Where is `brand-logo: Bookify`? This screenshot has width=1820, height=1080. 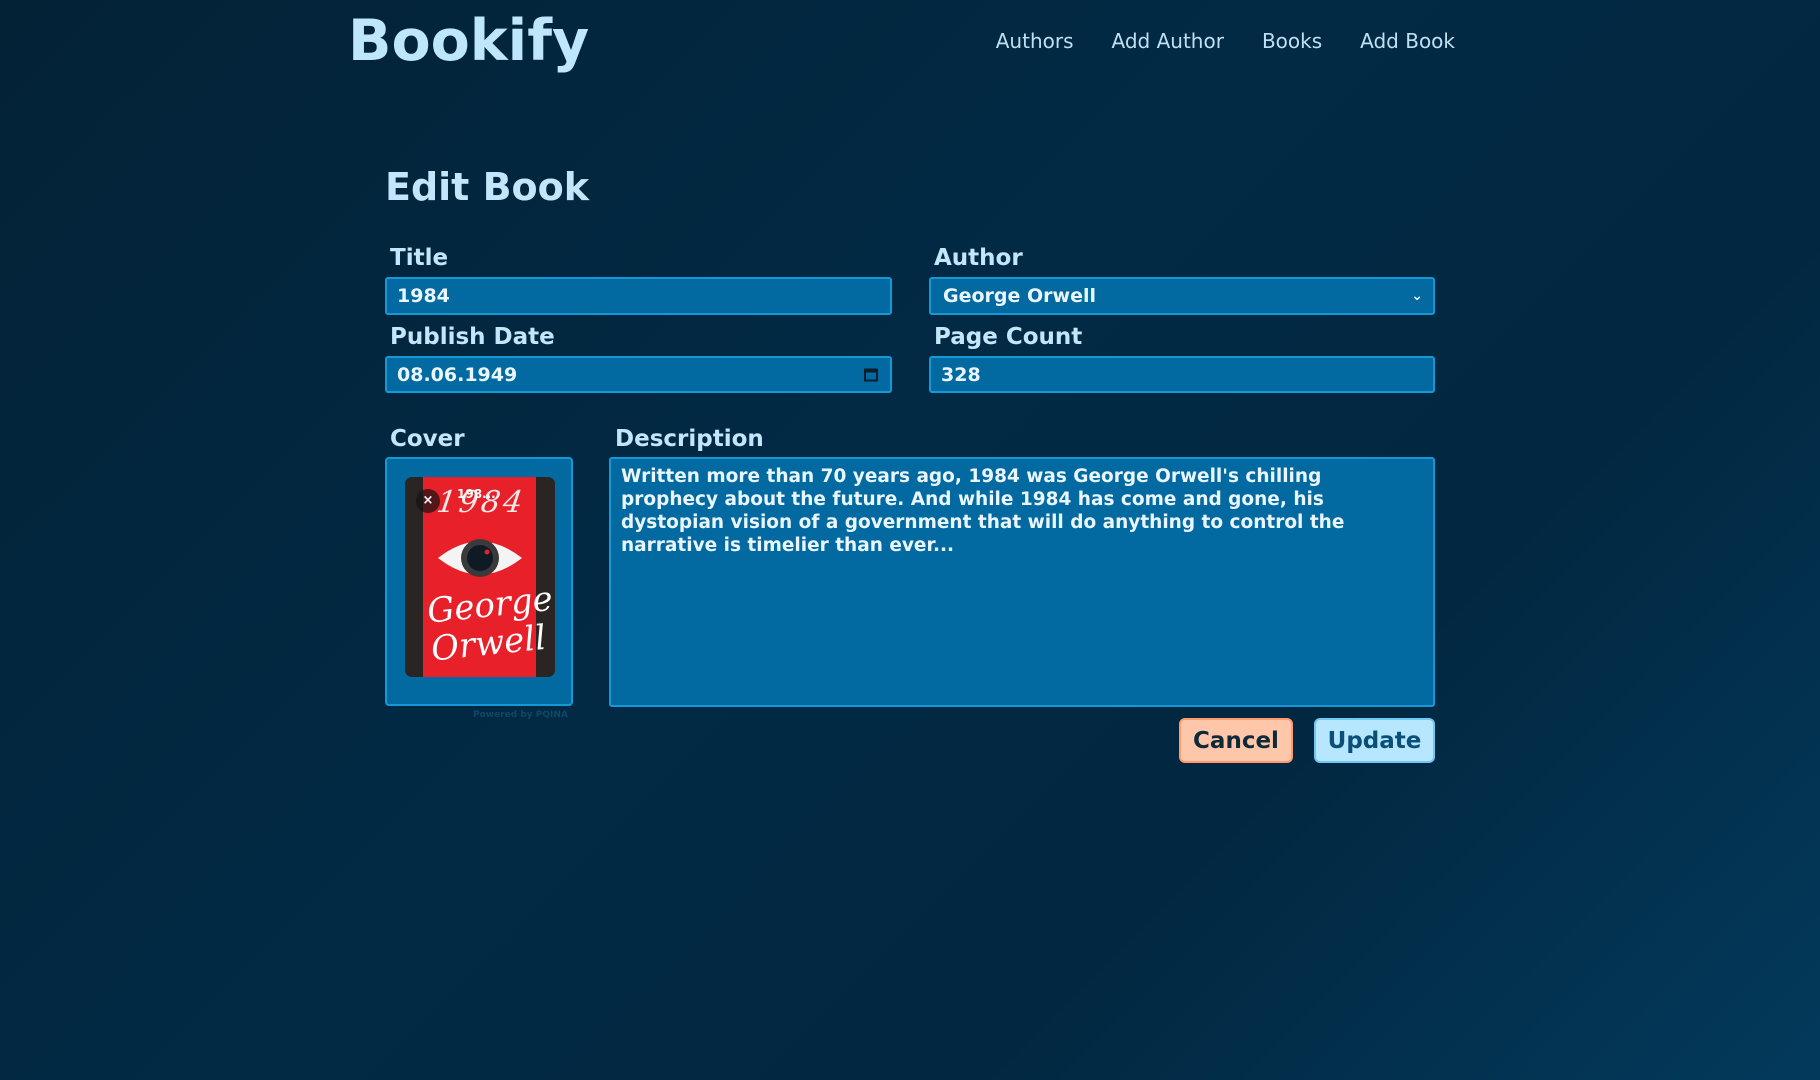
brand-logo: Bookify is located at coordinates (468, 41).